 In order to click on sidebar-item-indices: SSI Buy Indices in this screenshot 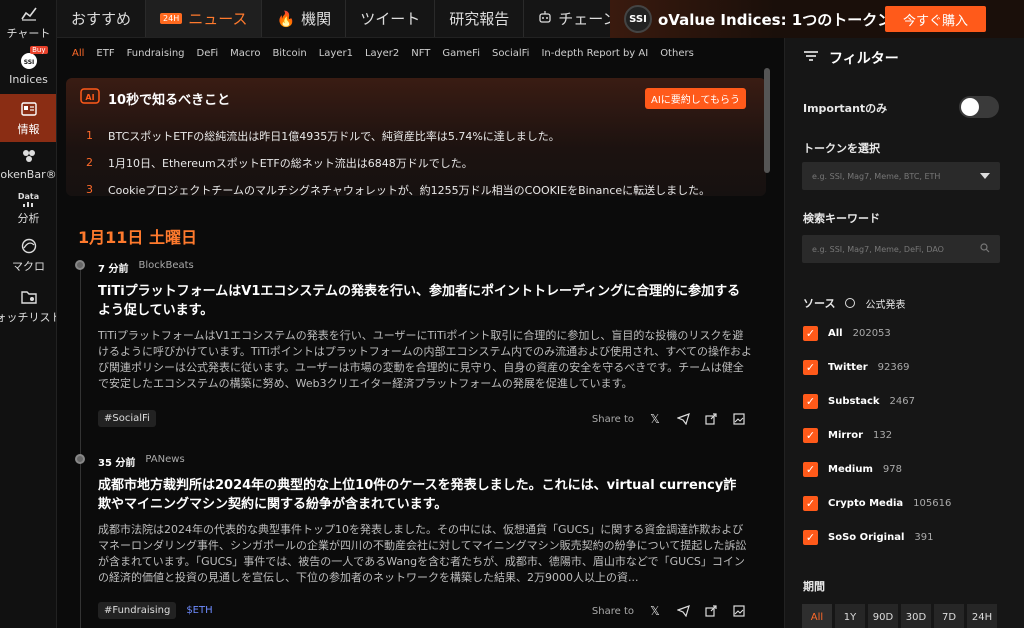, I will do `click(28, 69)`.